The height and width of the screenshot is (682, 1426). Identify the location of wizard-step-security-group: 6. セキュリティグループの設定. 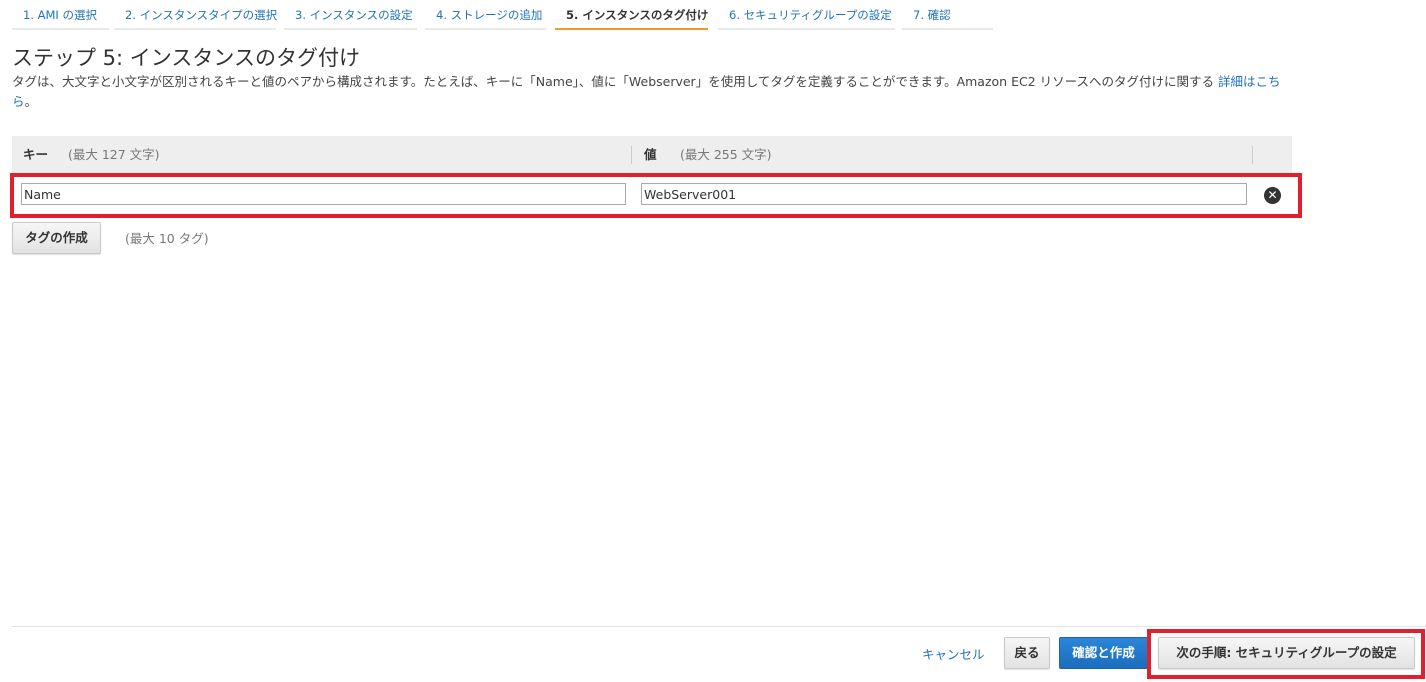
(806, 15).